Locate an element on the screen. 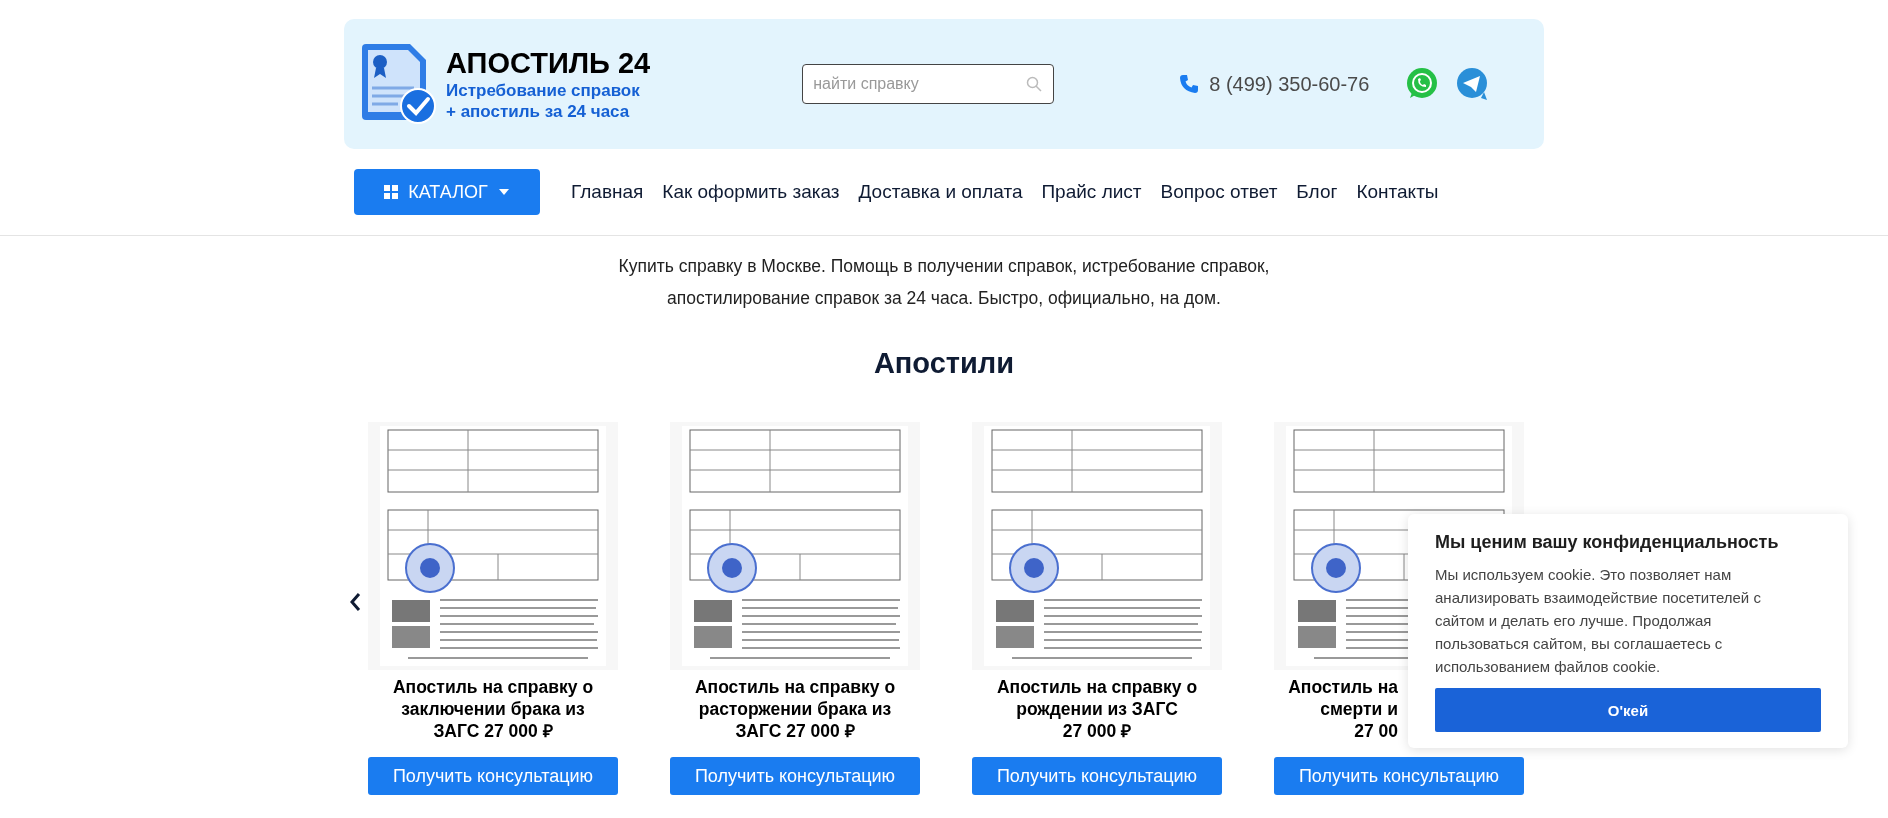 This screenshot has height=818, width=1888. phone-number: 8 (499) 350-60-76 is located at coordinates (1289, 84).